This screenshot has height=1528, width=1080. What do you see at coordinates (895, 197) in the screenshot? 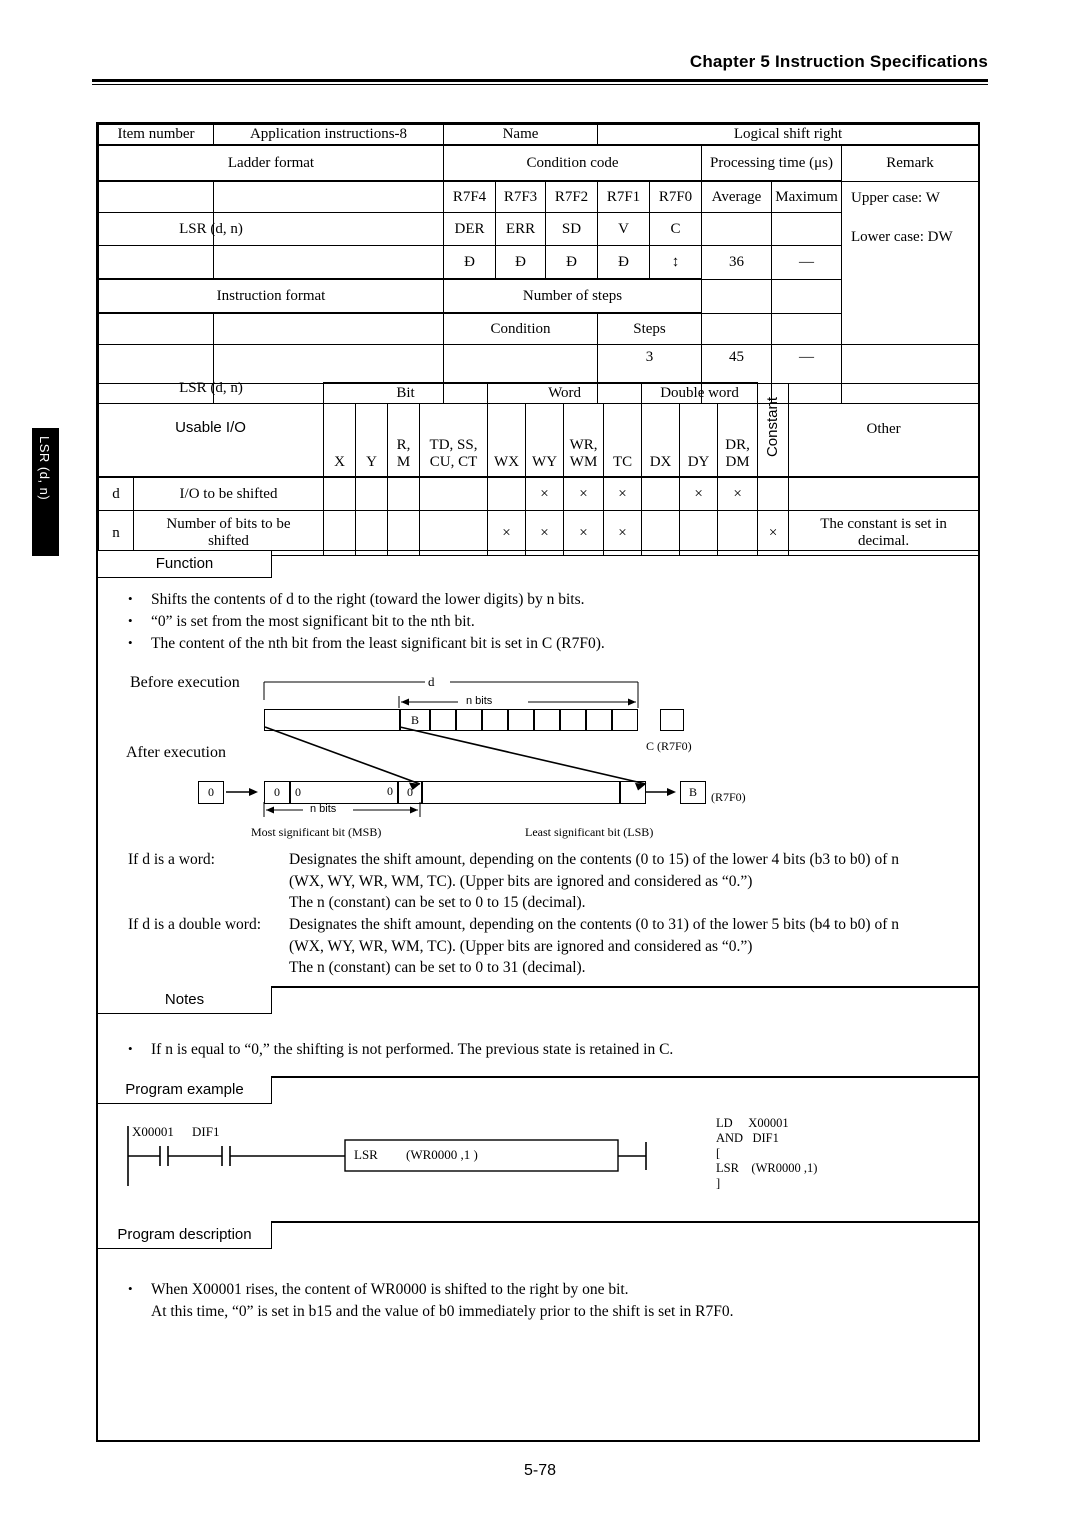
I see `remark-line-1: Upper case: W` at bounding box center [895, 197].